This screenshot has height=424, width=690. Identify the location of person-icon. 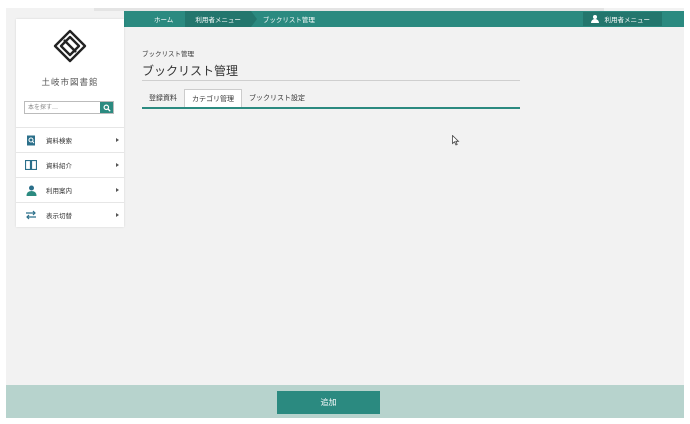
(31, 190).